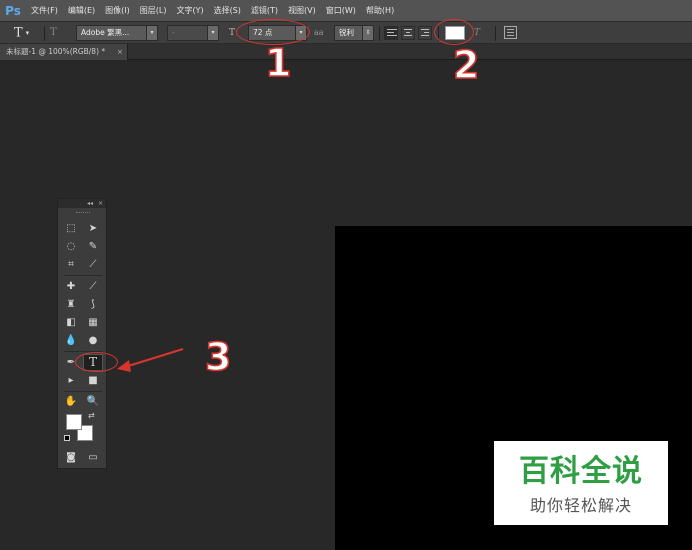  I want to click on zoom-tool-icon: 🔍, so click(93, 401).